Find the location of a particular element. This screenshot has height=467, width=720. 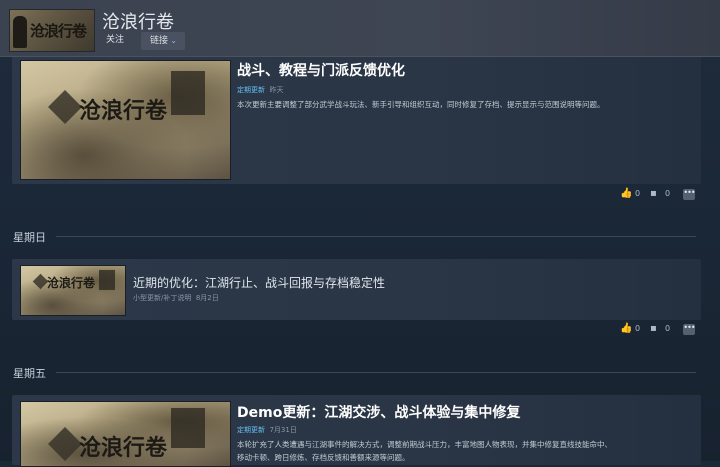

day-label: 星期日 is located at coordinates (29, 237).